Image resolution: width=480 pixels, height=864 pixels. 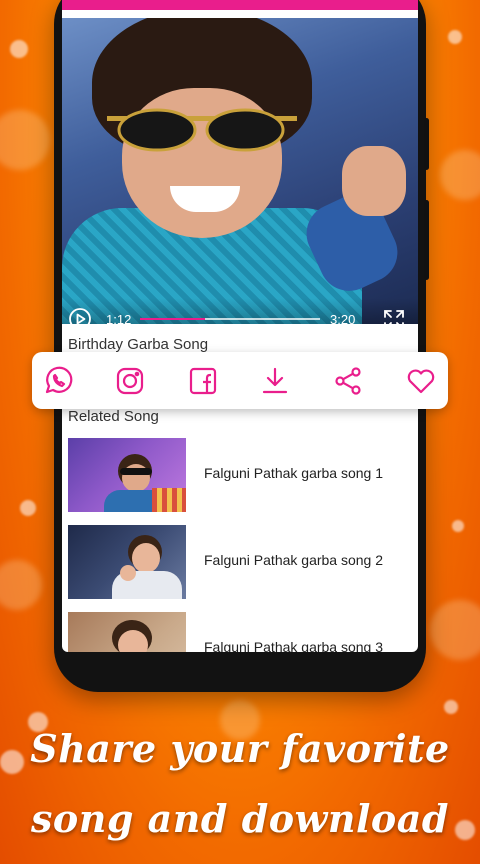 I want to click on video-frame-sunglasses, so click(x=202, y=130).